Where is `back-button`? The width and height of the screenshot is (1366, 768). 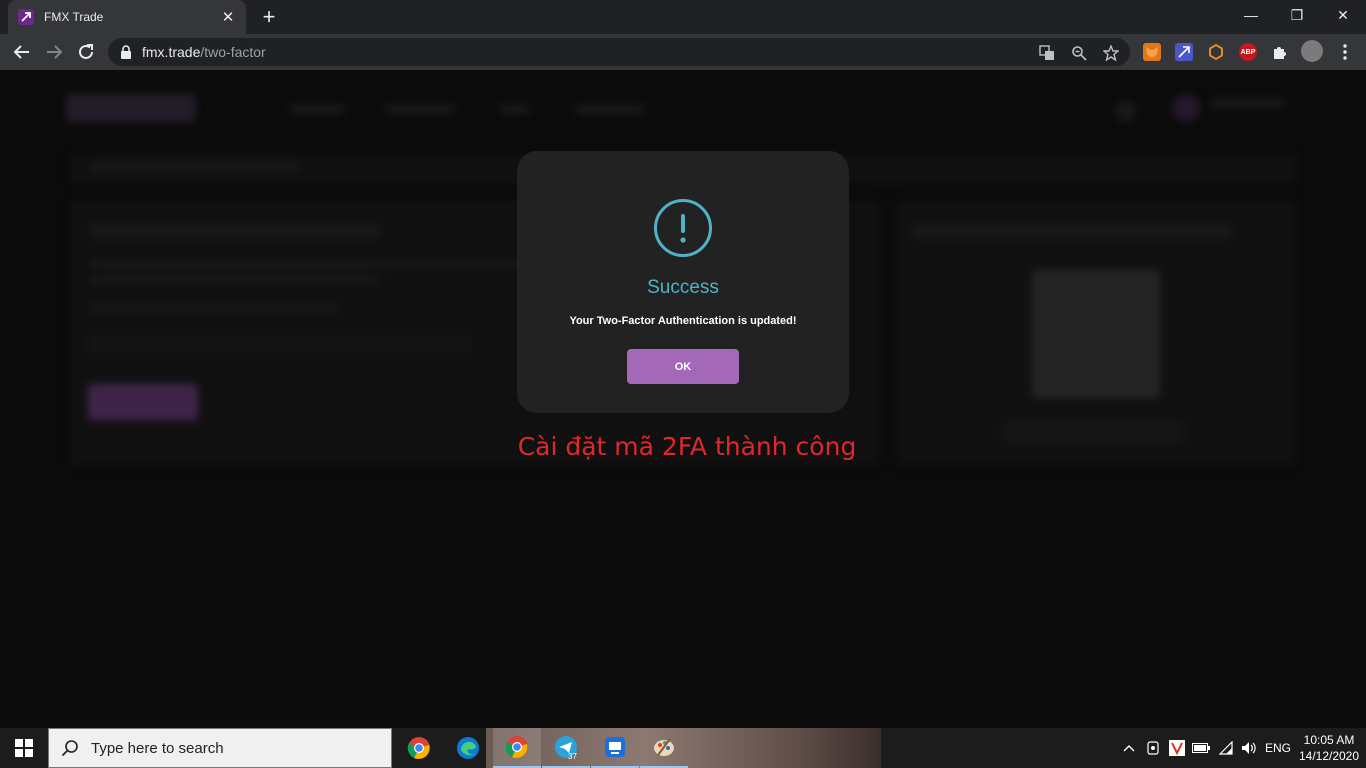 back-button is located at coordinates (22, 52).